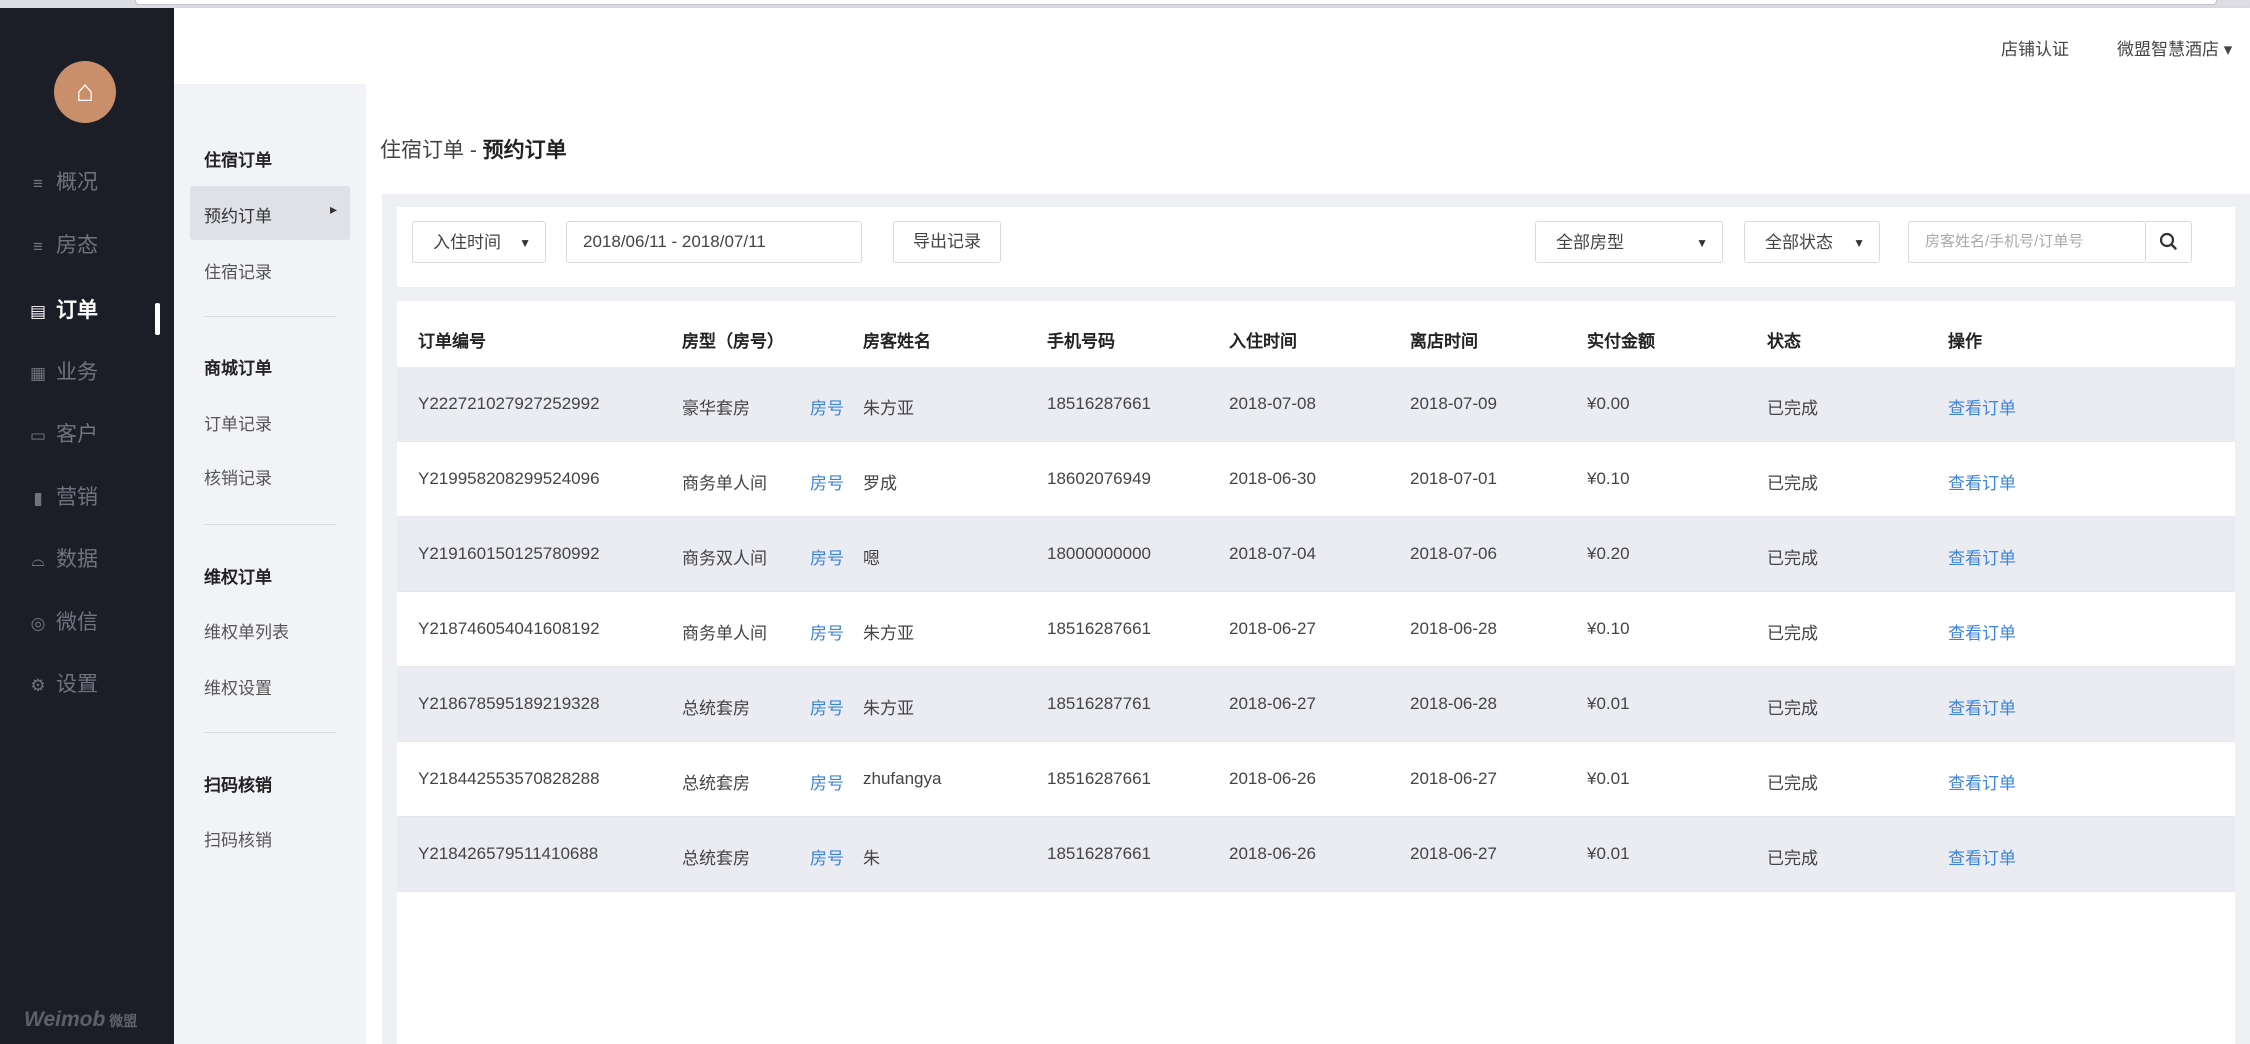  Describe the element at coordinates (62, 623) in the screenshot. I see `nav-item-wechat: ◎ 微信` at that location.